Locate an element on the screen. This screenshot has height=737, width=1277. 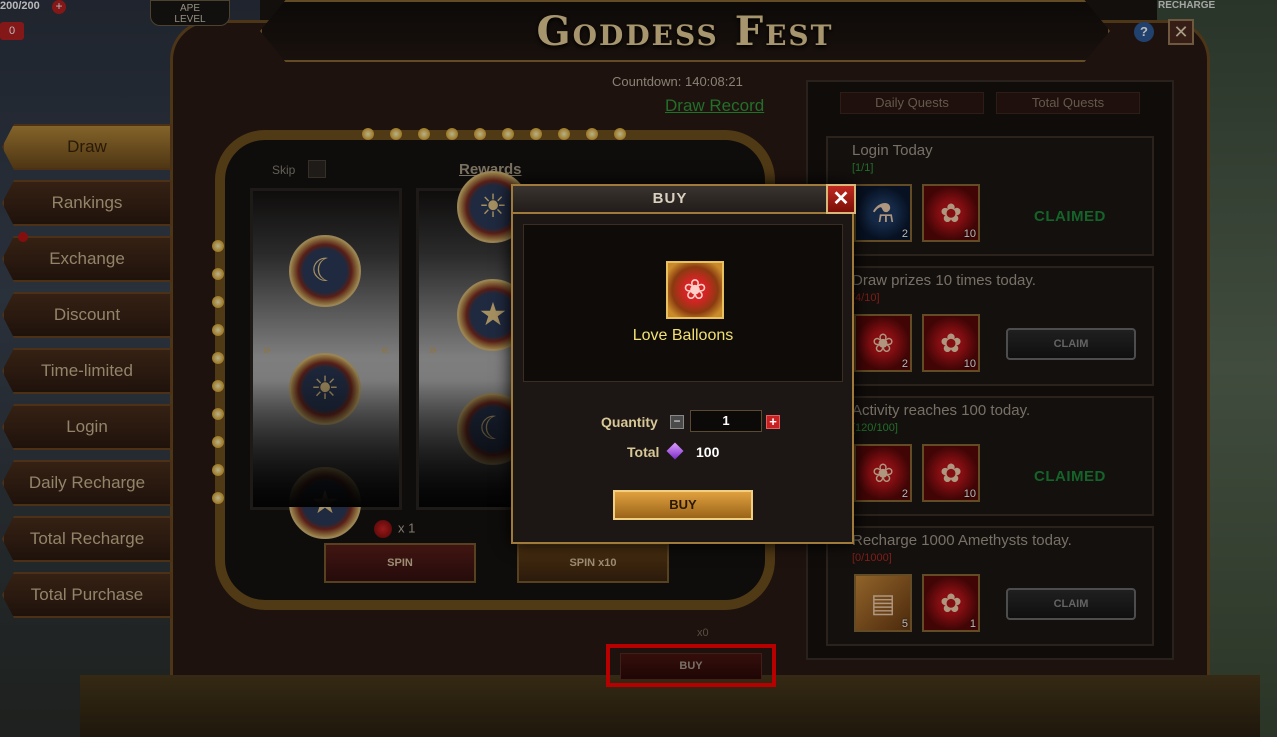
total-label: Total is located at coordinates (643, 452).